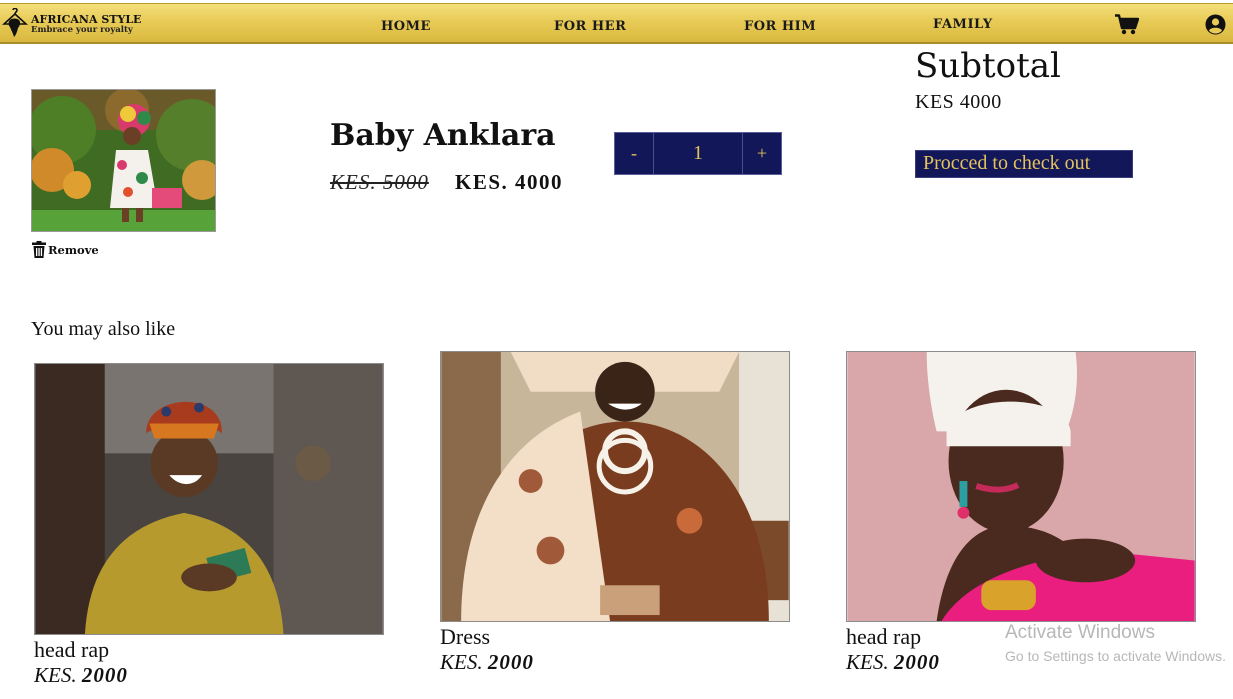  Describe the element at coordinates (1115, 656) in the screenshot. I see `activate-windows-subtitle: Go to Settings to activate Windows.` at that location.